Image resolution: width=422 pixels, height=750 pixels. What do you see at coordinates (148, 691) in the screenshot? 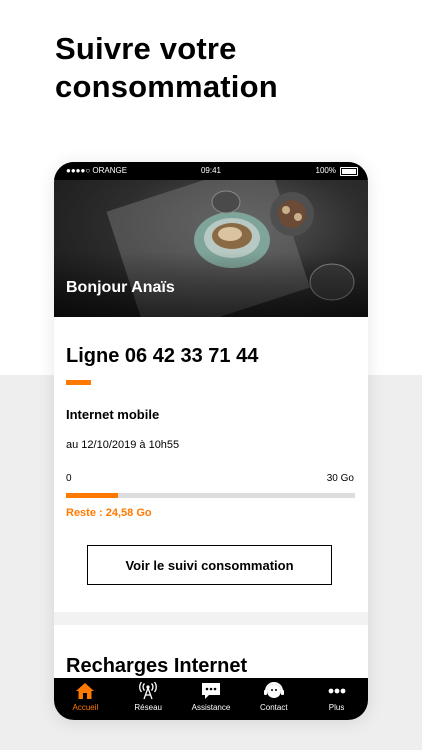
I see `antenna-icon` at bounding box center [148, 691].